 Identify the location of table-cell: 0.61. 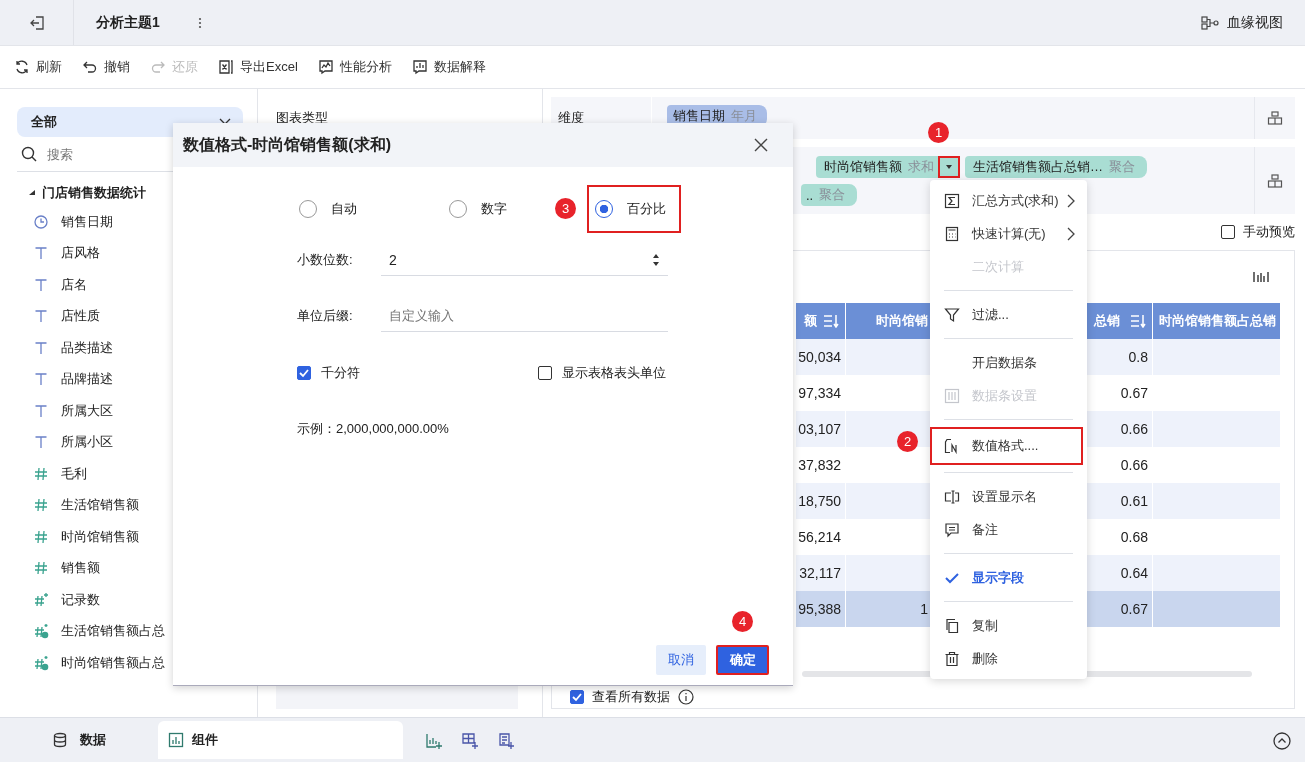
(1134, 501).